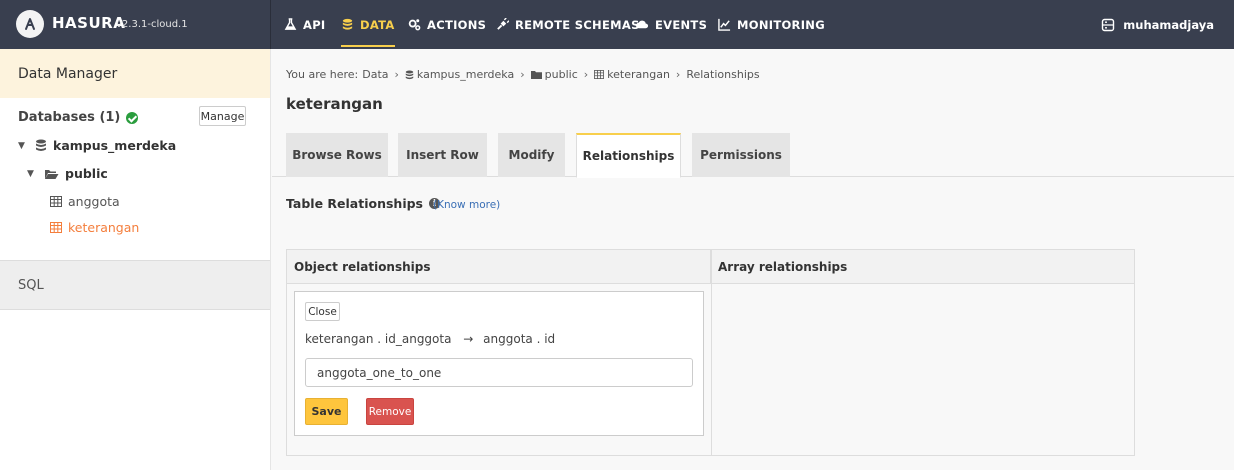 The width and height of the screenshot is (1234, 470). What do you see at coordinates (94, 201) in the screenshot?
I see `table-name: anggota` at bounding box center [94, 201].